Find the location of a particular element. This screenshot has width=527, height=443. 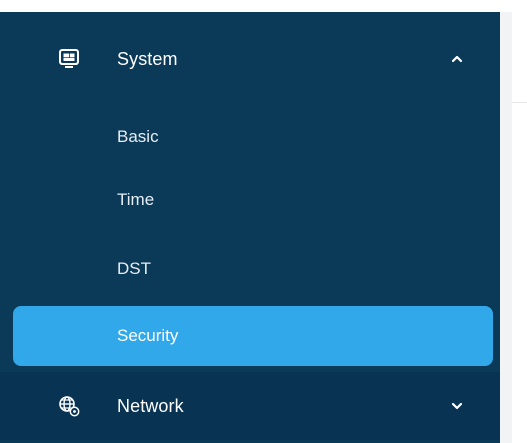

sidebar-group-label-network: Network is located at coordinates (150, 405).